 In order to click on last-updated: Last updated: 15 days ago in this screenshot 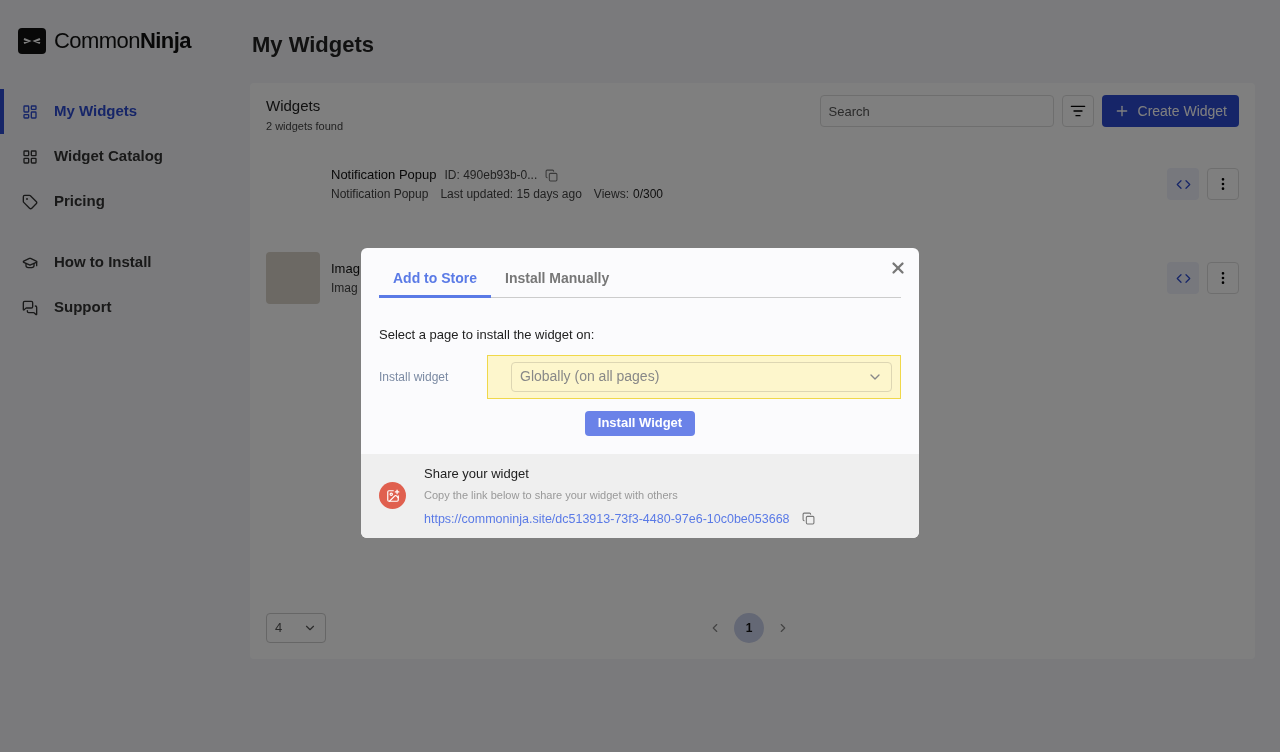, I will do `click(511, 194)`.